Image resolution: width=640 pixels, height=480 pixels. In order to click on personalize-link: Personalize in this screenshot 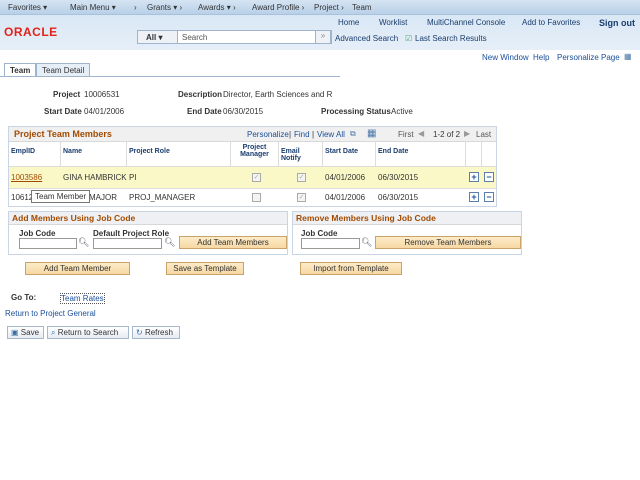, I will do `click(268, 134)`.